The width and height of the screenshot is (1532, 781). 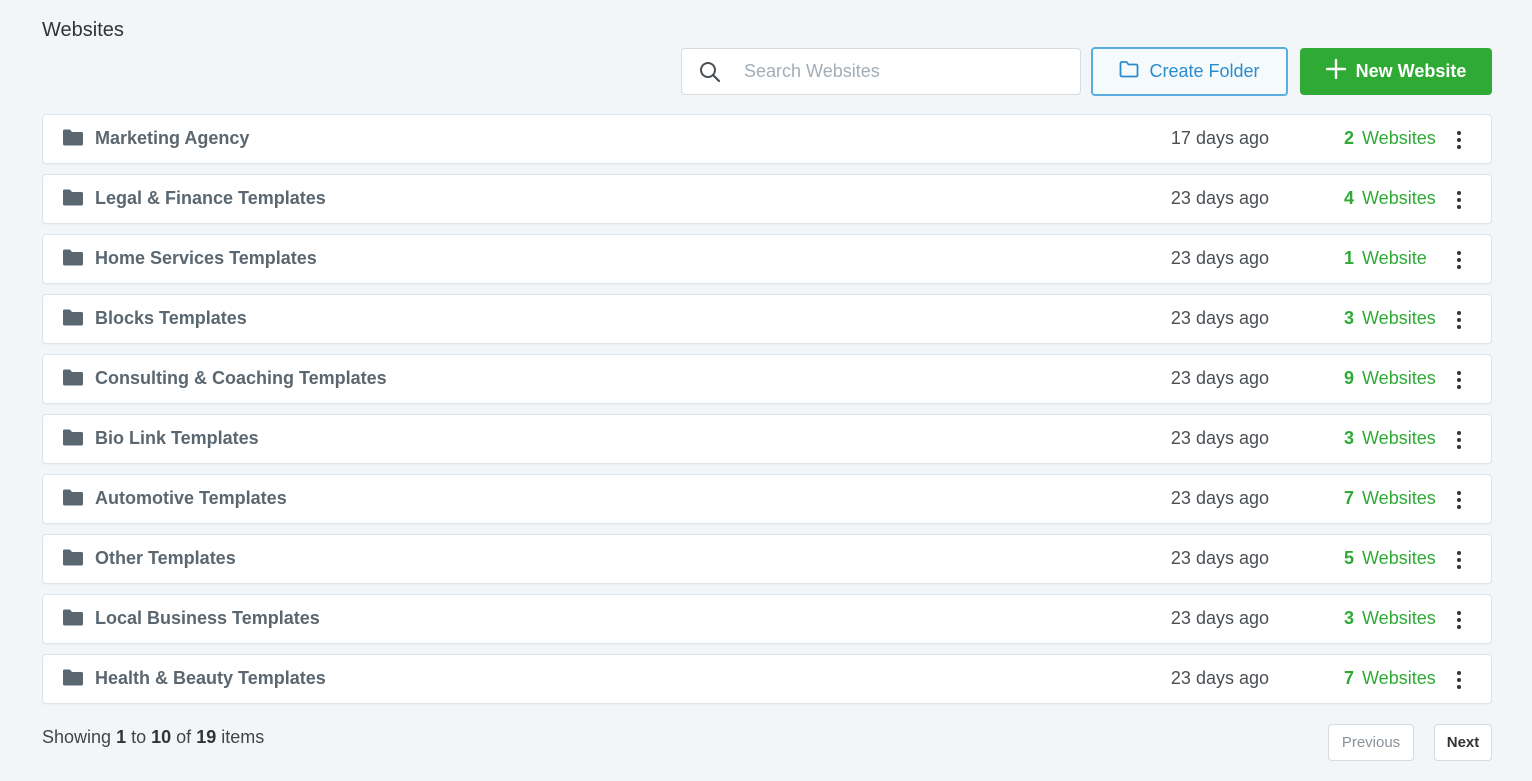 What do you see at coordinates (207, 618) in the screenshot?
I see `folder-name: Local Business Templates` at bounding box center [207, 618].